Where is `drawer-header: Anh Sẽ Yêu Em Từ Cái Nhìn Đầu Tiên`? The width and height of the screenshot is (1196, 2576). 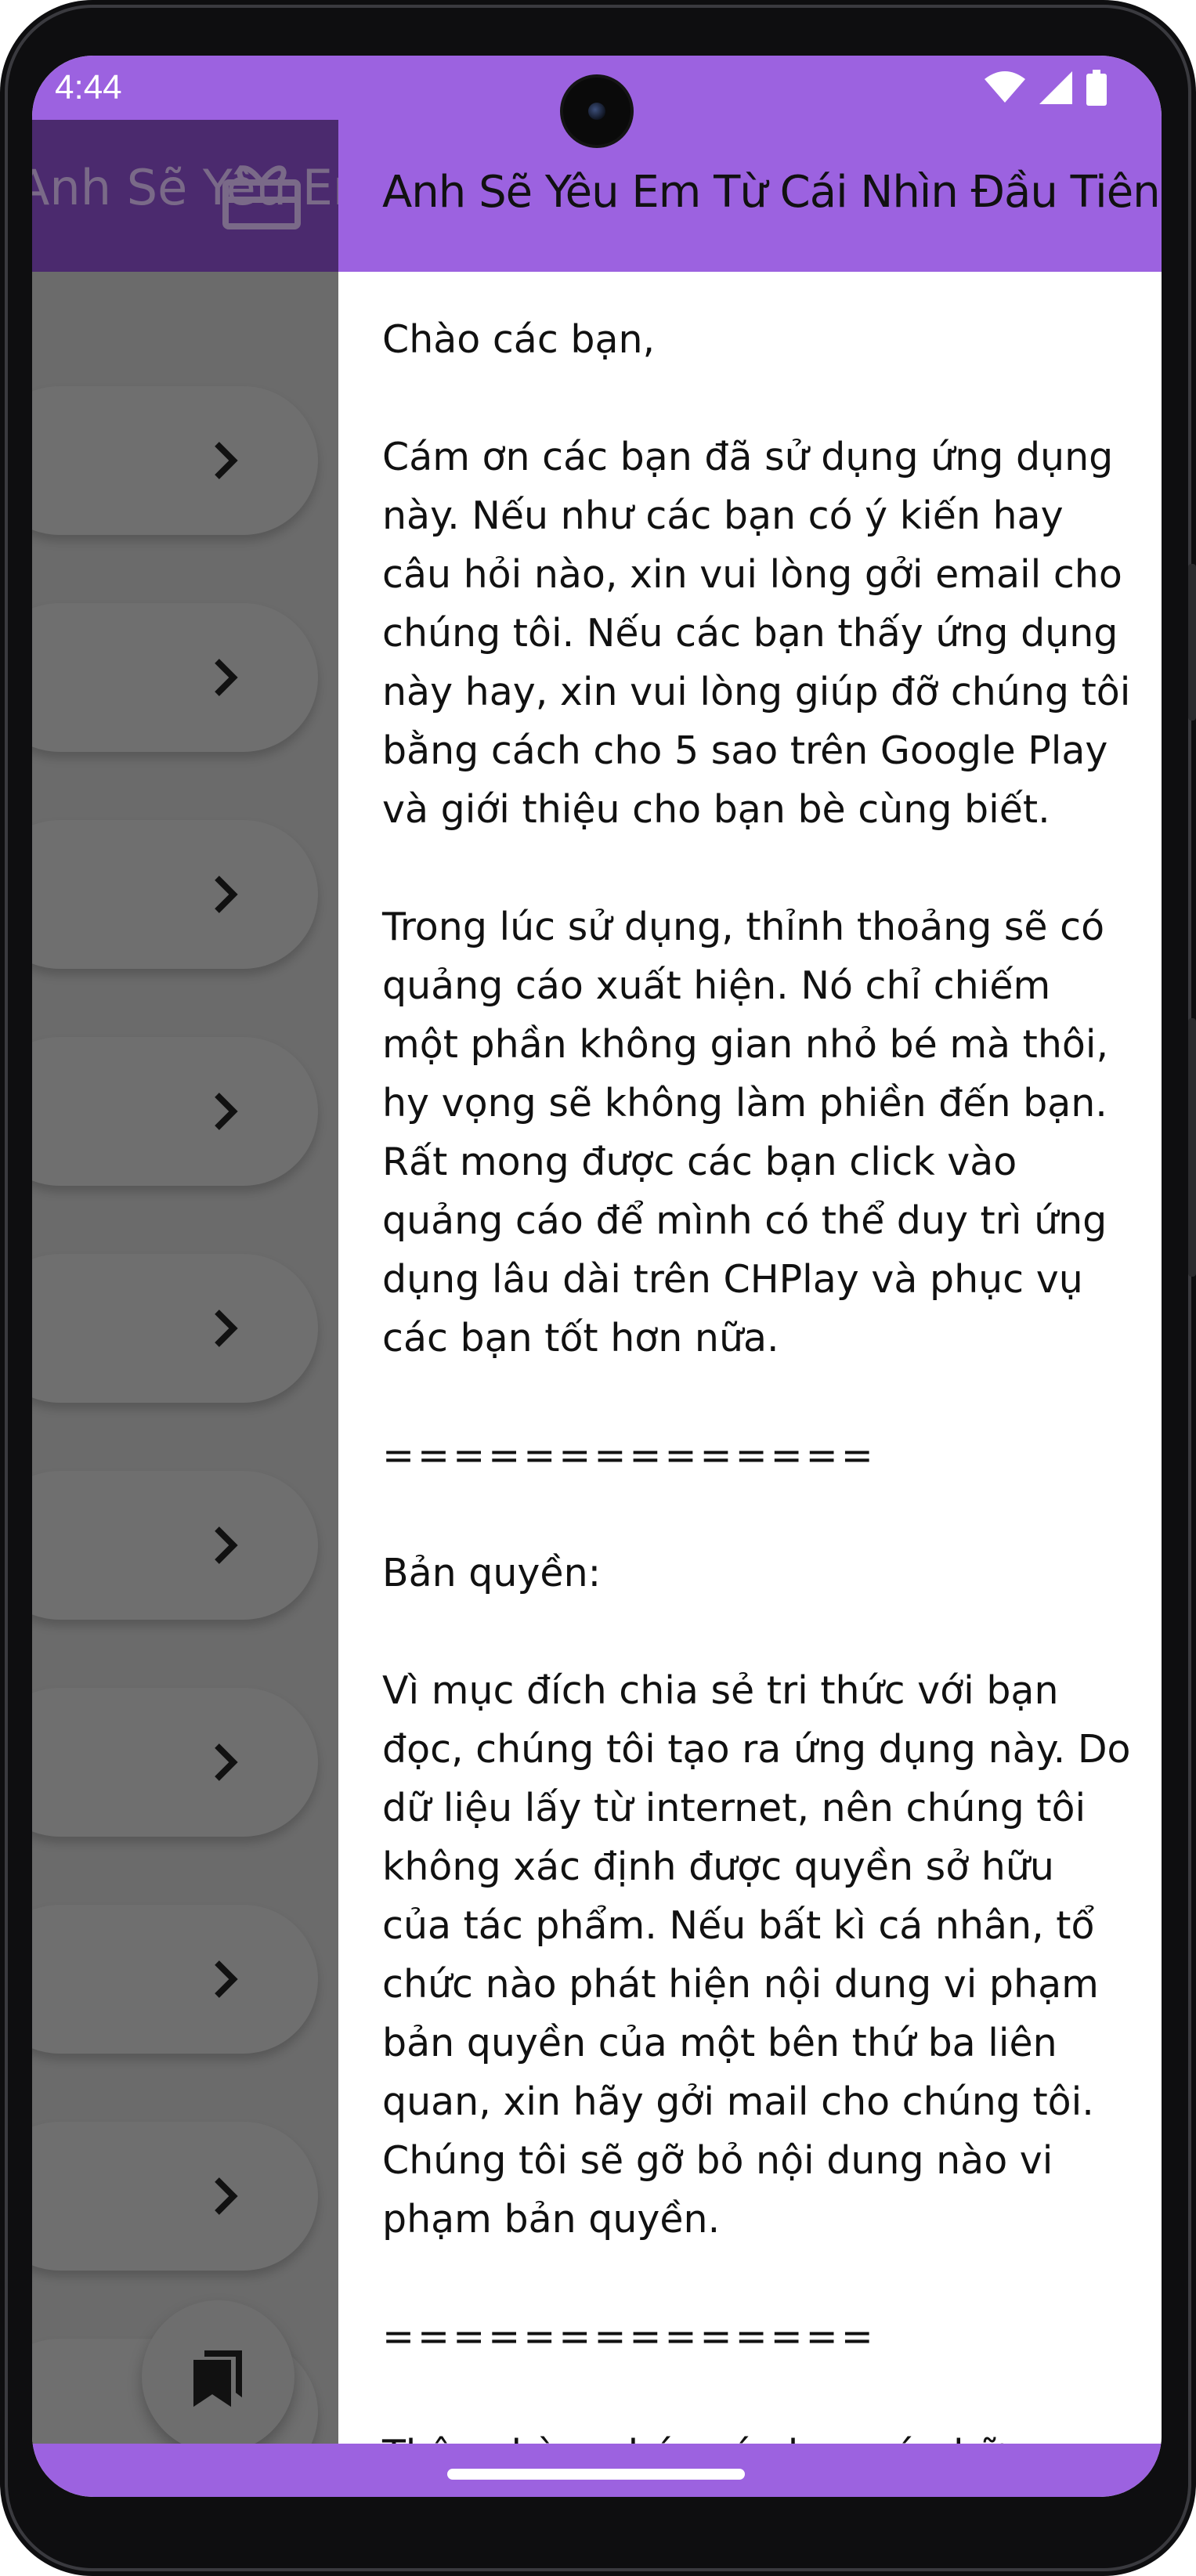
drawer-header: Anh Sẽ Yêu Em Từ Cái Nhìn Đầu Tiên is located at coordinates (185, 196).